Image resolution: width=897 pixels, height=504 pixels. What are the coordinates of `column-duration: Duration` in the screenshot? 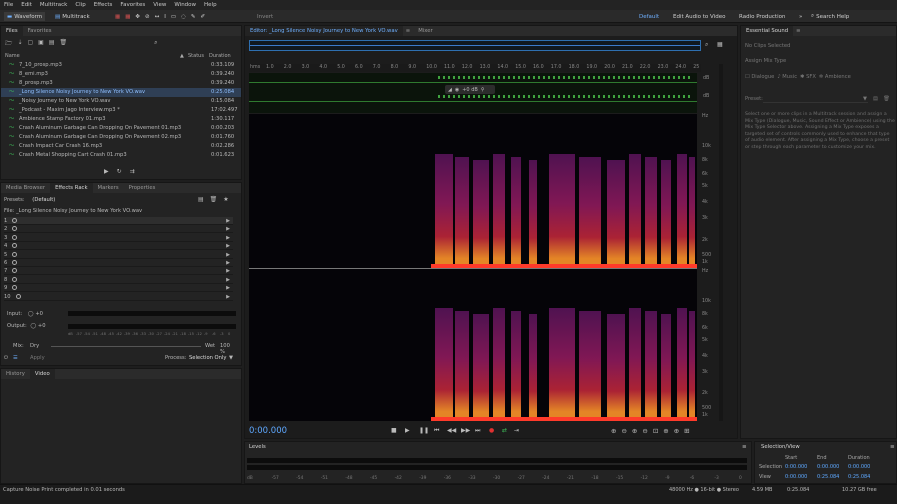 It's located at (220, 56).